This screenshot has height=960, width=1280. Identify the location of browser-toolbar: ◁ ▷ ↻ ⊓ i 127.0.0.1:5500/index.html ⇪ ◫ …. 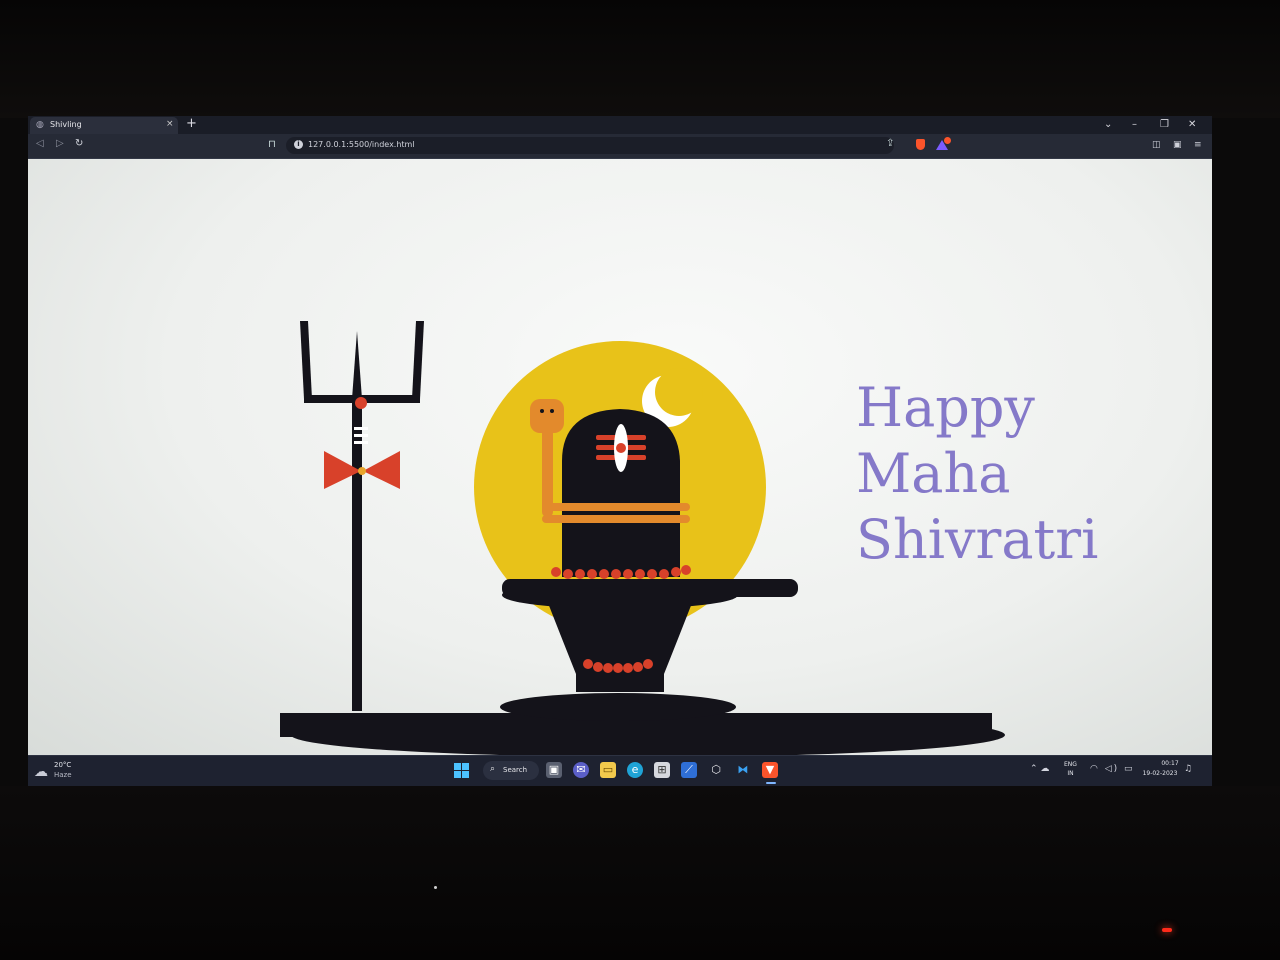
(620, 146).